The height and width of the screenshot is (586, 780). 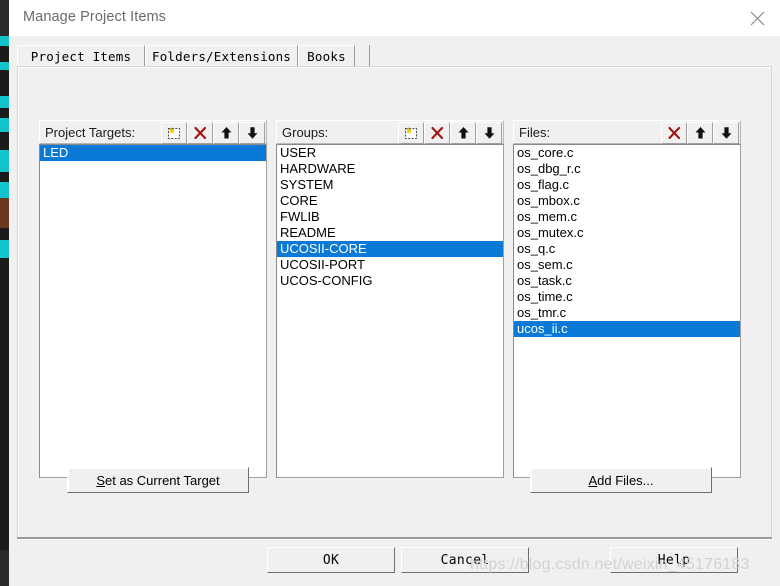 I want to click on list-item: CORE, so click(x=390, y=201).